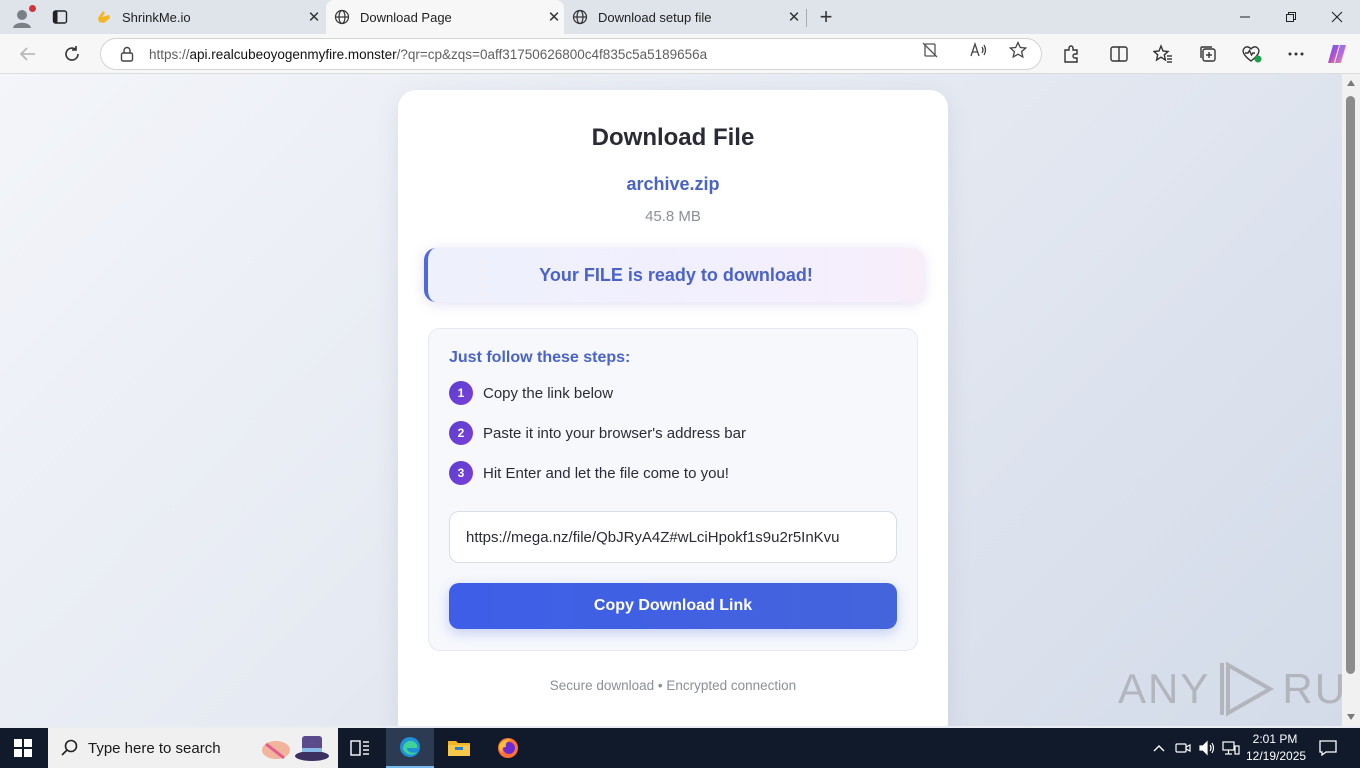 The height and width of the screenshot is (768, 1360). I want to click on tab-download-setup: Download setup file ✕, so click(685, 17).